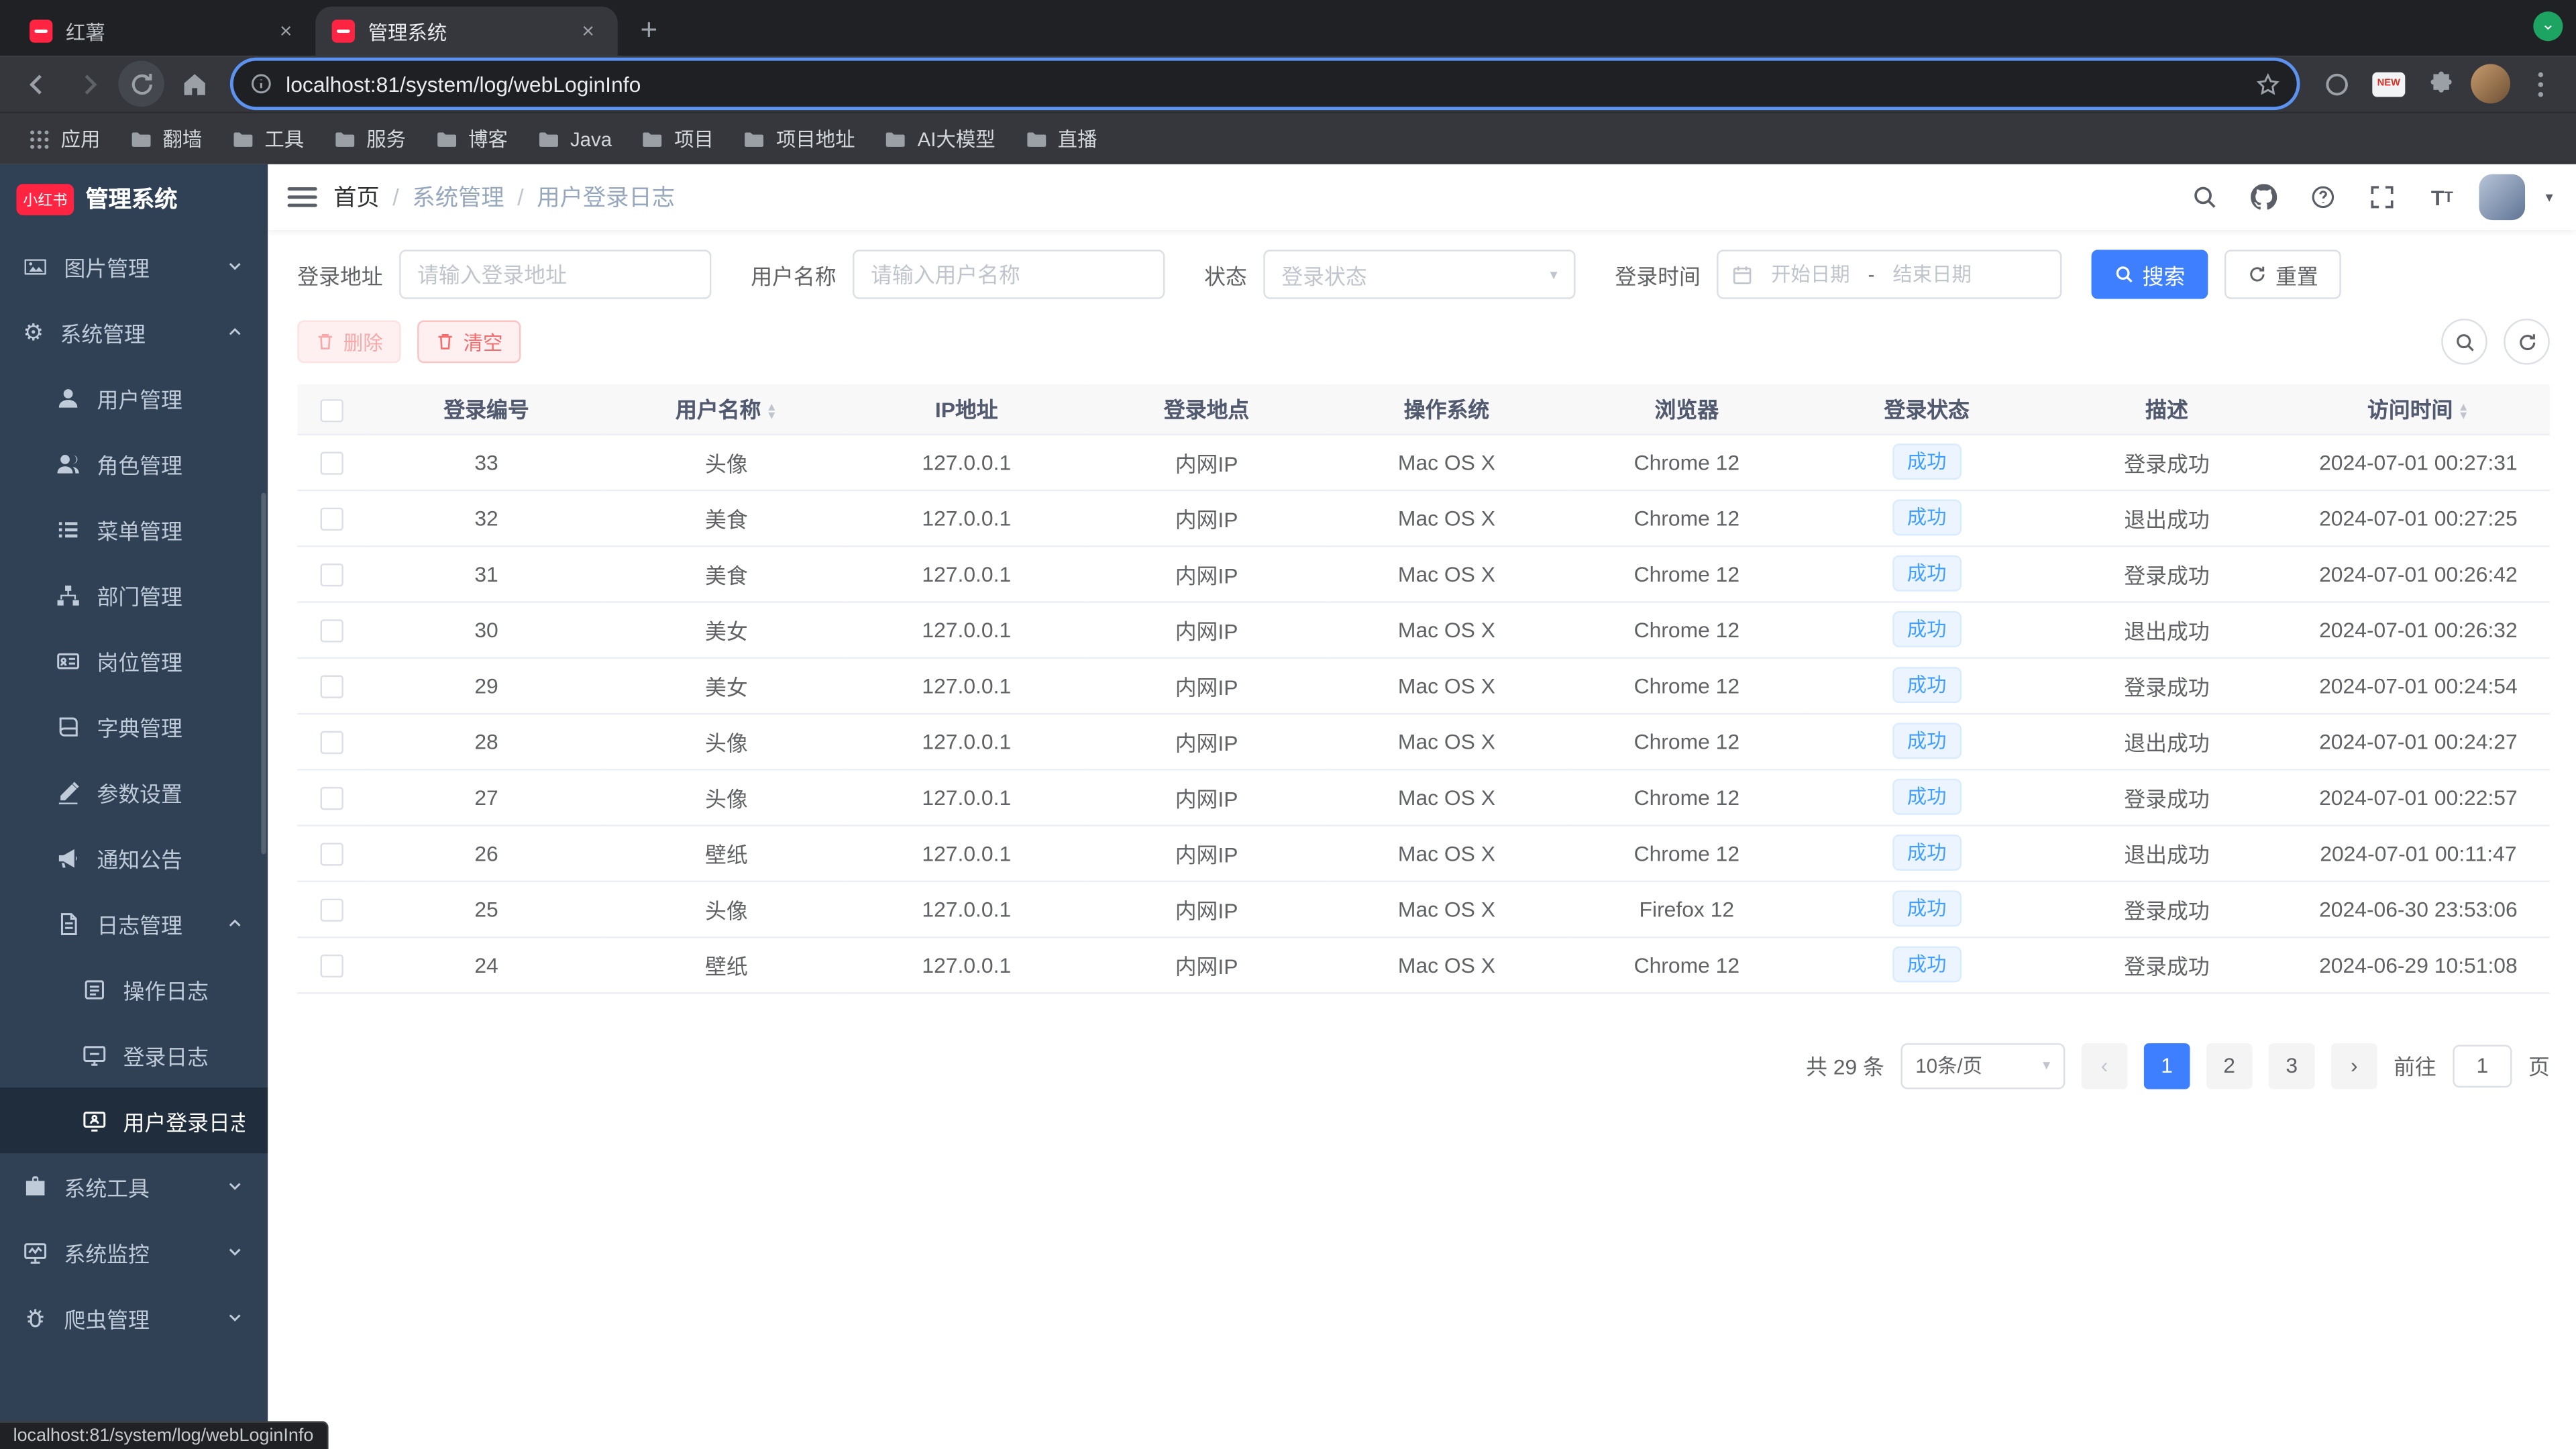  What do you see at coordinates (2267, 84) in the screenshot?
I see `bookmark-star-icon` at bounding box center [2267, 84].